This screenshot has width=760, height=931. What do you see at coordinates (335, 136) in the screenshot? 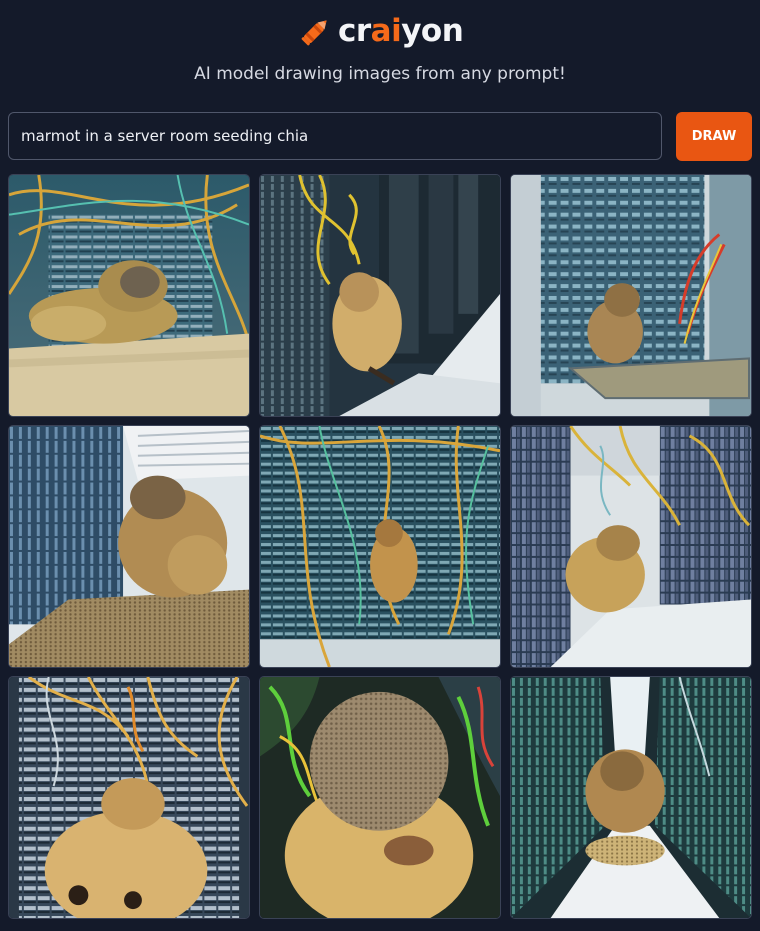
I see `prompt-input` at bounding box center [335, 136].